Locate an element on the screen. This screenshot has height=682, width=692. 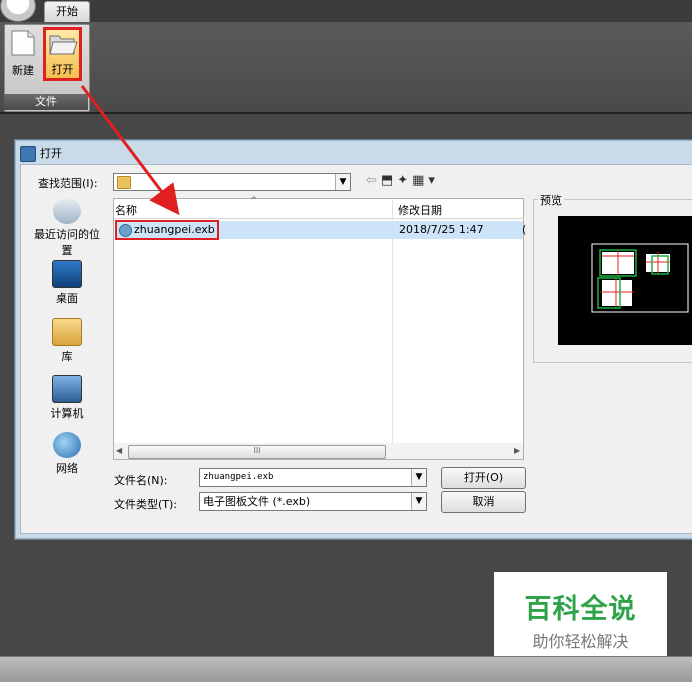
file-name: zhuangpei.exb is located at coordinates (174, 229).